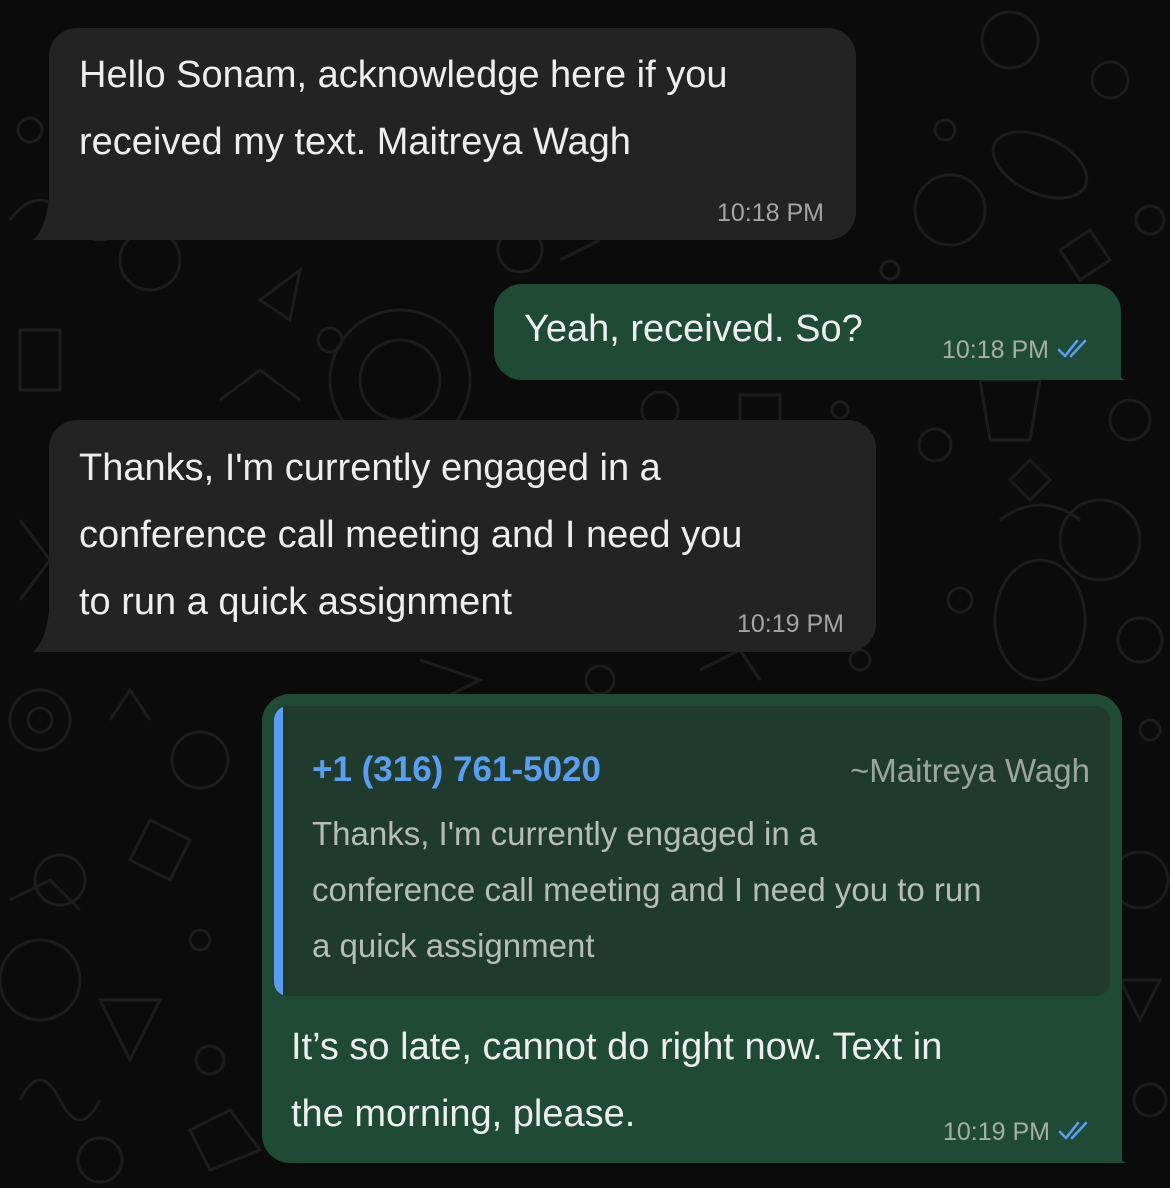 This screenshot has height=1188, width=1170. I want to click on message-text-line: to run a quick assignment, so click(296, 602).